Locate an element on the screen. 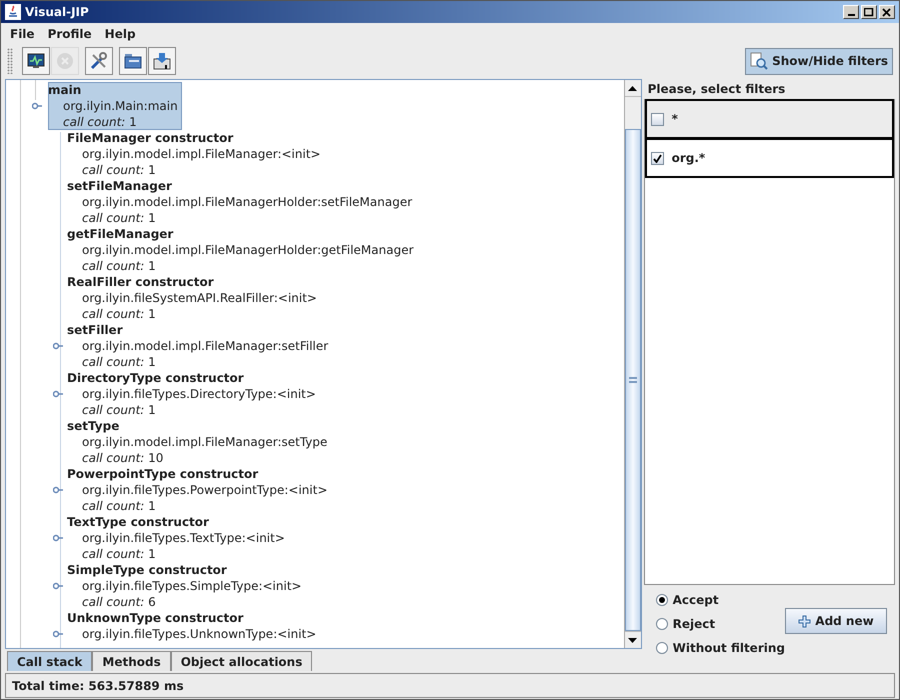 Image resolution: width=900 pixels, height=700 pixels. tree-node: TextType constructor org.ilyin.fileTypes.TextType:<init> call count: 1 is located at coordinates (178, 538).